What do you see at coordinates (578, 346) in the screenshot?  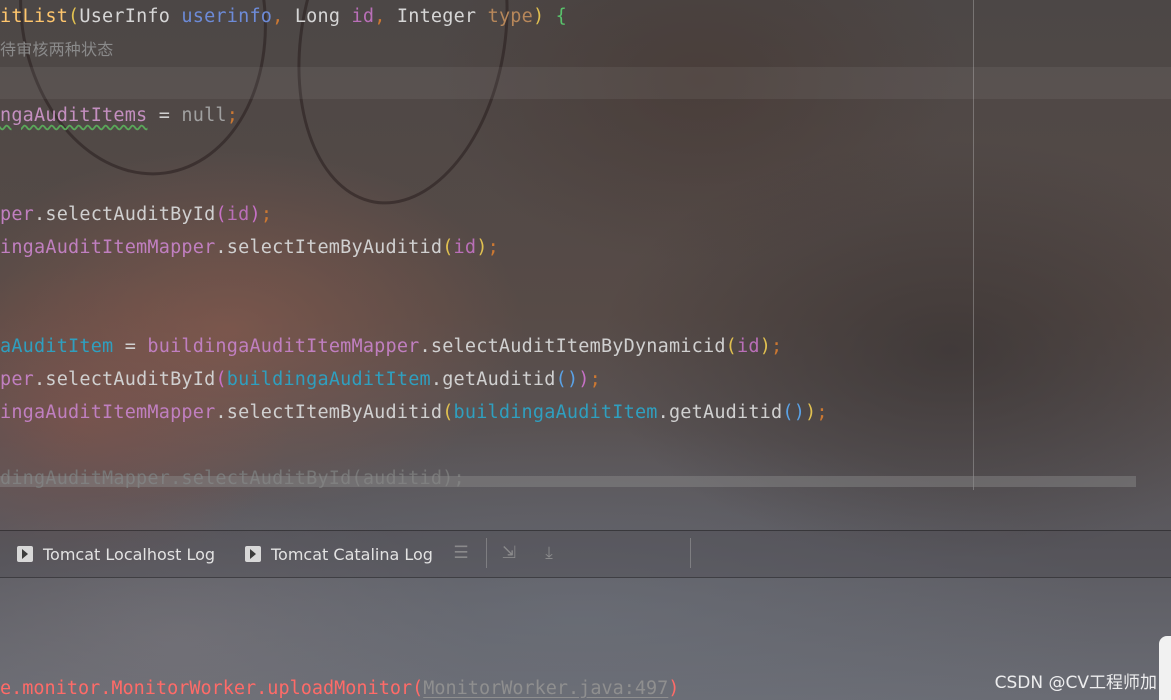 I see `method-call: selectAuditItemByDynamicid` at bounding box center [578, 346].